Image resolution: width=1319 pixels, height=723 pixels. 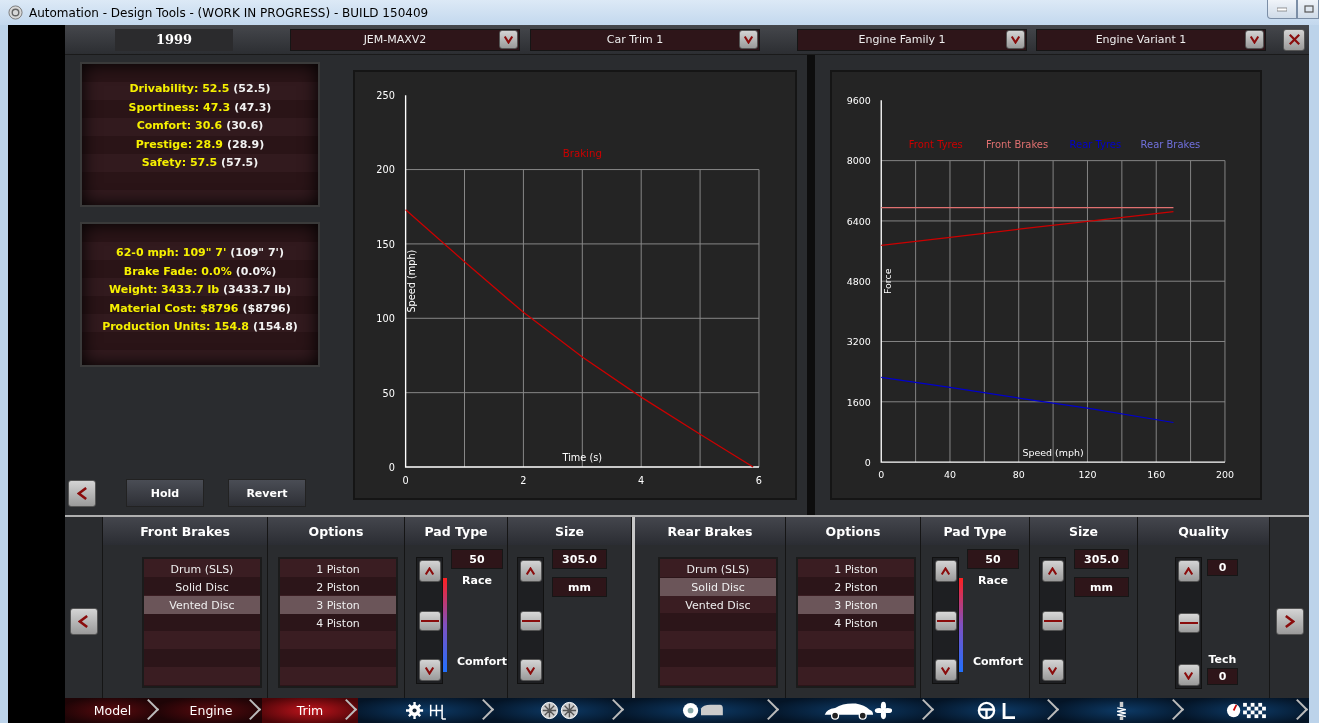 What do you see at coordinates (1017, 145) in the screenshot?
I see `legend-label: Front Brakes` at bounding box center [1017, 145].